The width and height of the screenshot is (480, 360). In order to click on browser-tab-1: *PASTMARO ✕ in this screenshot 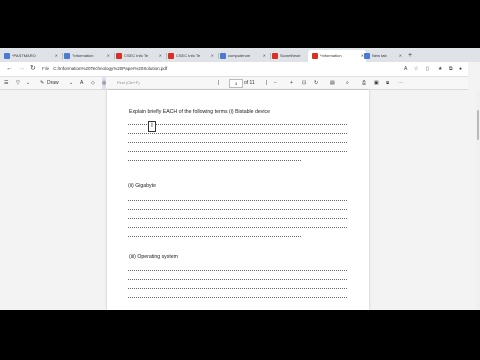, I will do `click(32, 56)`.